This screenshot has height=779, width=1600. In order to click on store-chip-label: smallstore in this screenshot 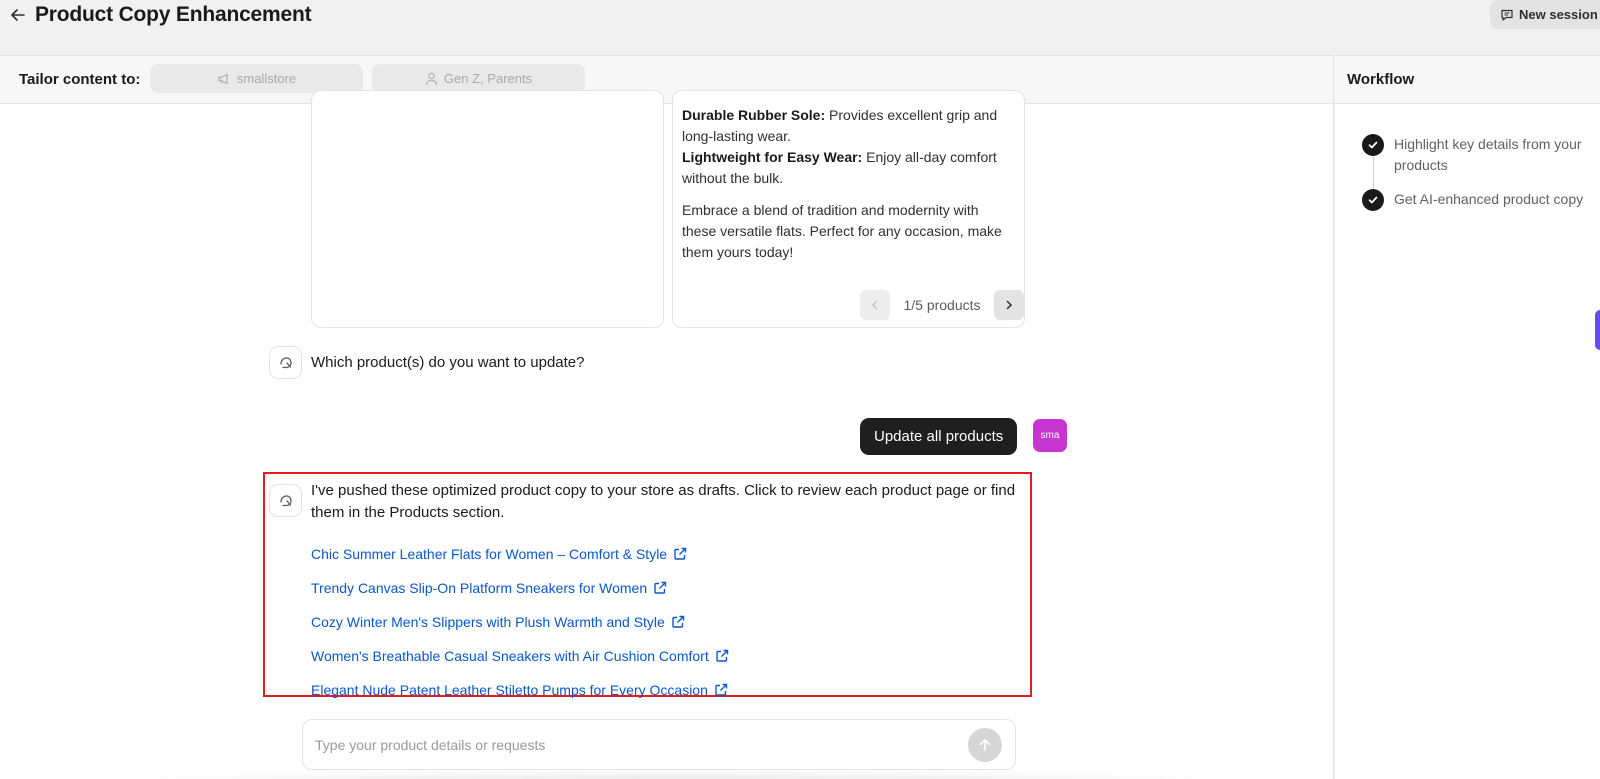, I will do `click(266, 78)`.